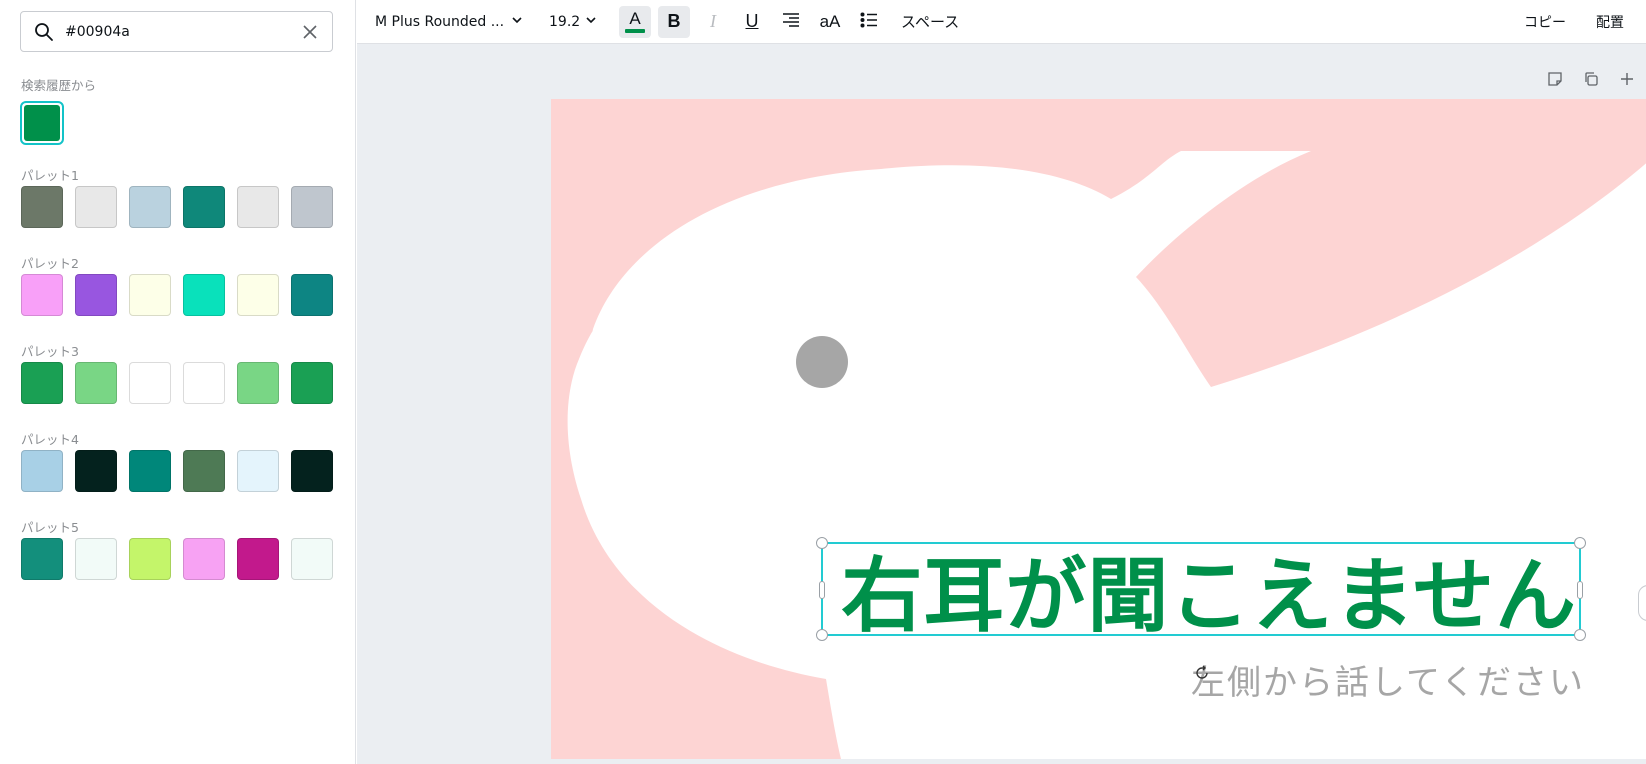 Image resolution: width=1646 pixels, height=764 pixels. I want to click on bullet-list-icon, so click(869, 22).